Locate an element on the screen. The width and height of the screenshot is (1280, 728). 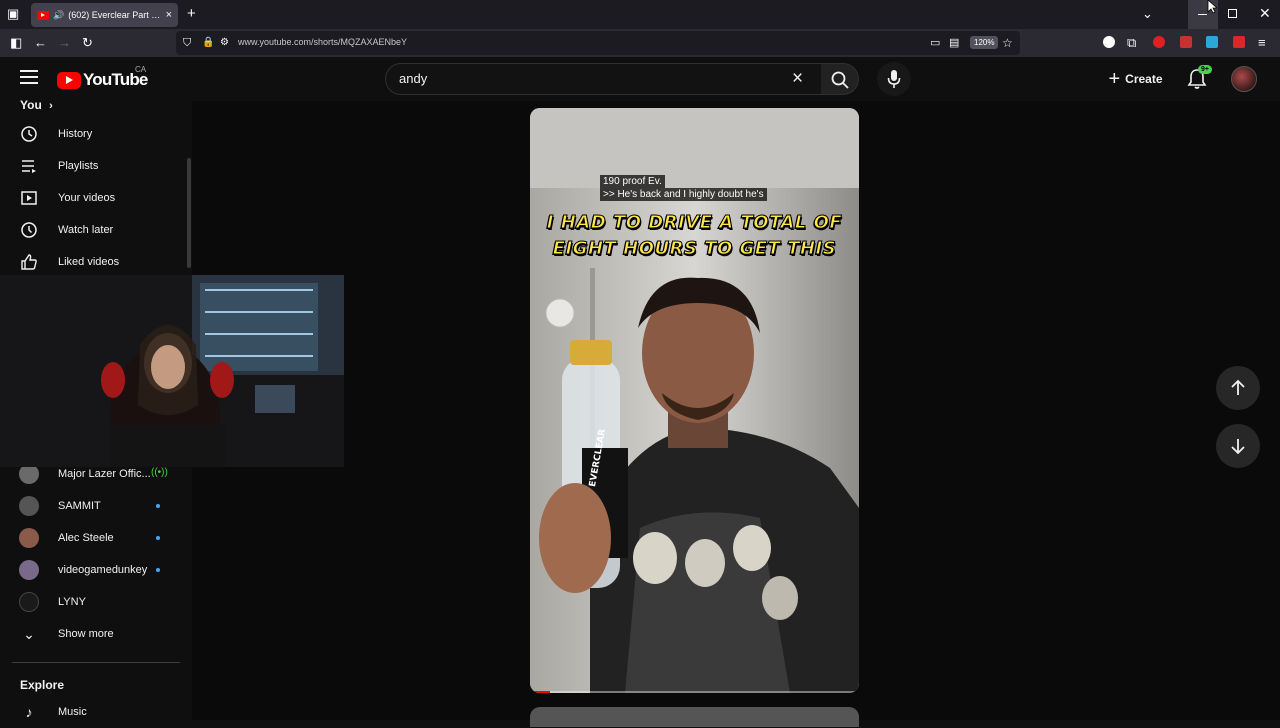
extension-badge-icon is located at coordinates (1186, 42).